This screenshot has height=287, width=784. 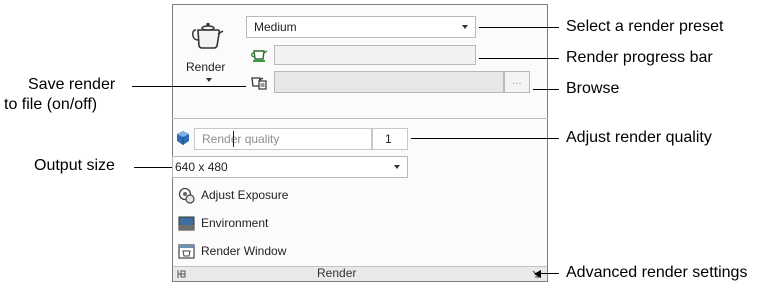 What do you see at coordinates (375, 55) in the screenshot?
I see `render-progress-bar` at bounding box center [375, 55].